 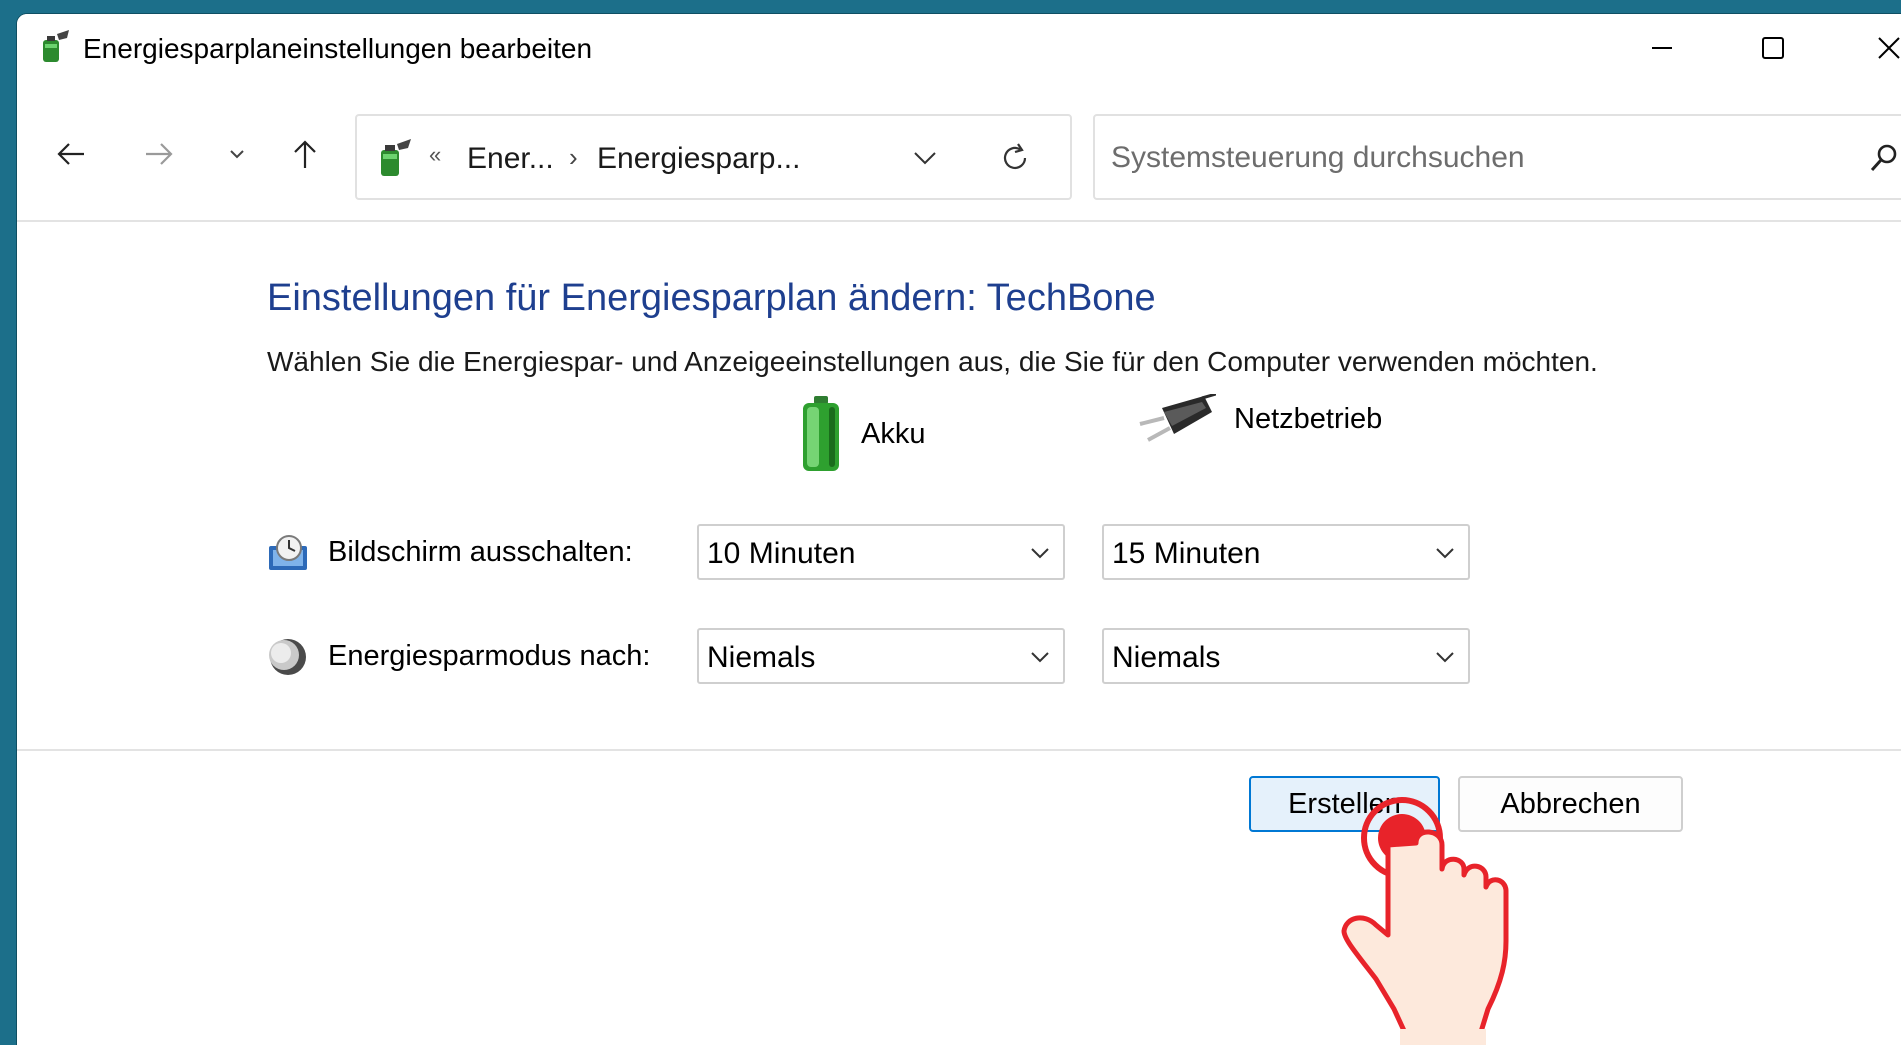 What do you see at coordinates (435, 155) in the screenshot?
I see `breadcrumb-overflow: «` at bounding box center [435, 155].